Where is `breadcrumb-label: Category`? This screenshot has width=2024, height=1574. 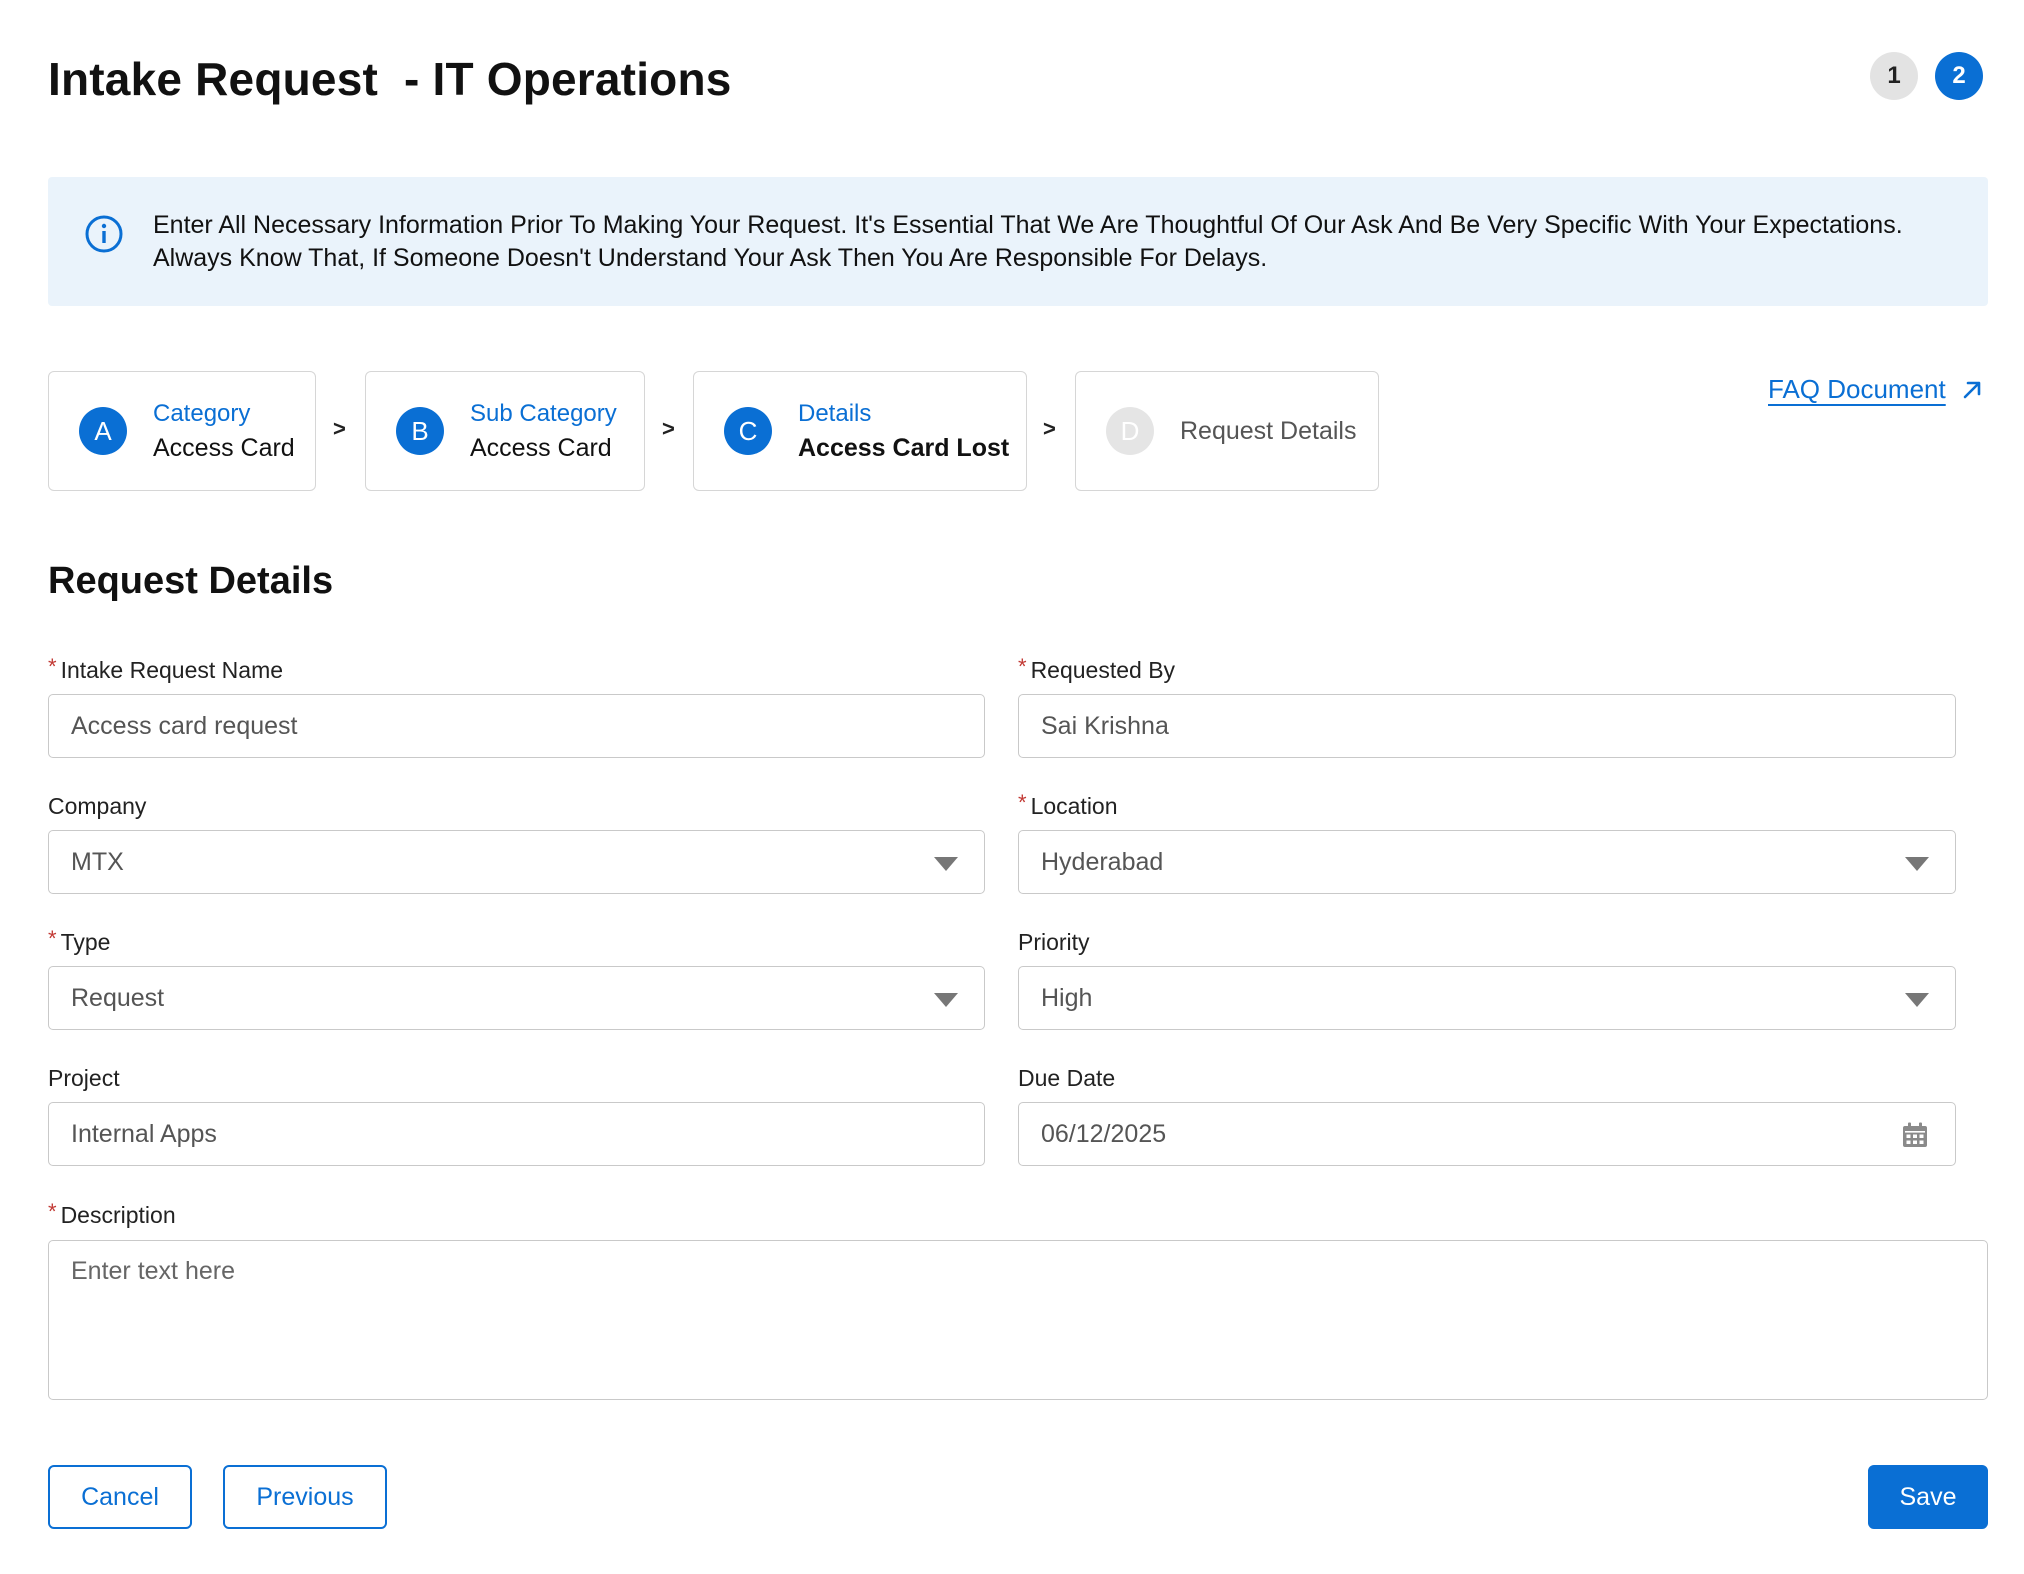 breadcrumb-label: Category is located at coordinates (202, 413).